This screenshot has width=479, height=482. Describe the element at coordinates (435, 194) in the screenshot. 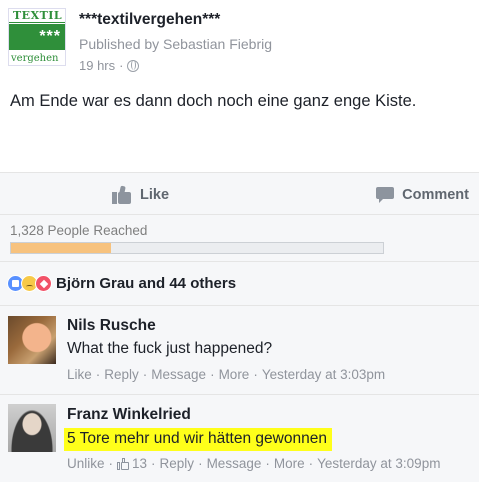

I see `comment-label: Comment` at that location.